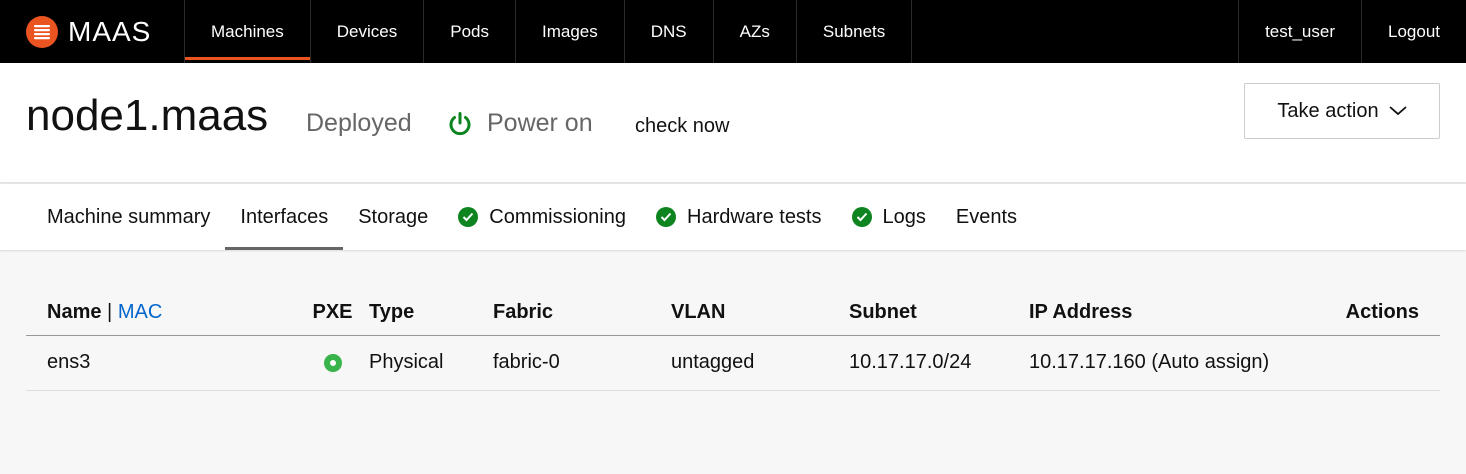 The width and height of the screenshot is (1466, 474). I want to click on name-sort-label: Name, so click(74, 312).